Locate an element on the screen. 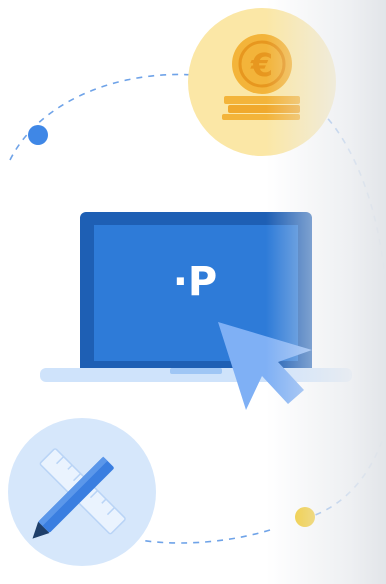 Image resolution: width=386 pixels, height=584 pixels. ruler-pencil-icon is located at coordinates (82, 492).